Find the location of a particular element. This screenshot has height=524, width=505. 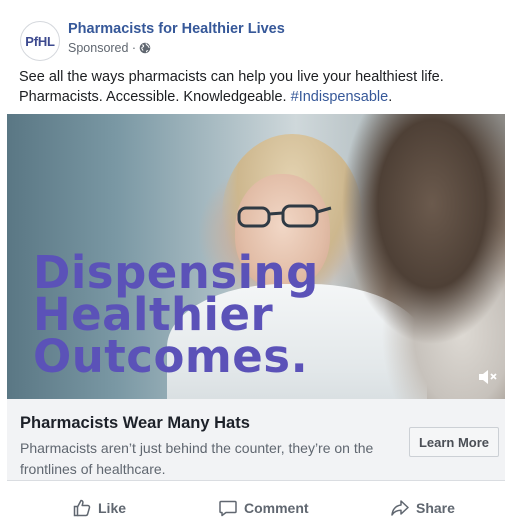

comment-label: Comment is located at coordinates (276, 508).